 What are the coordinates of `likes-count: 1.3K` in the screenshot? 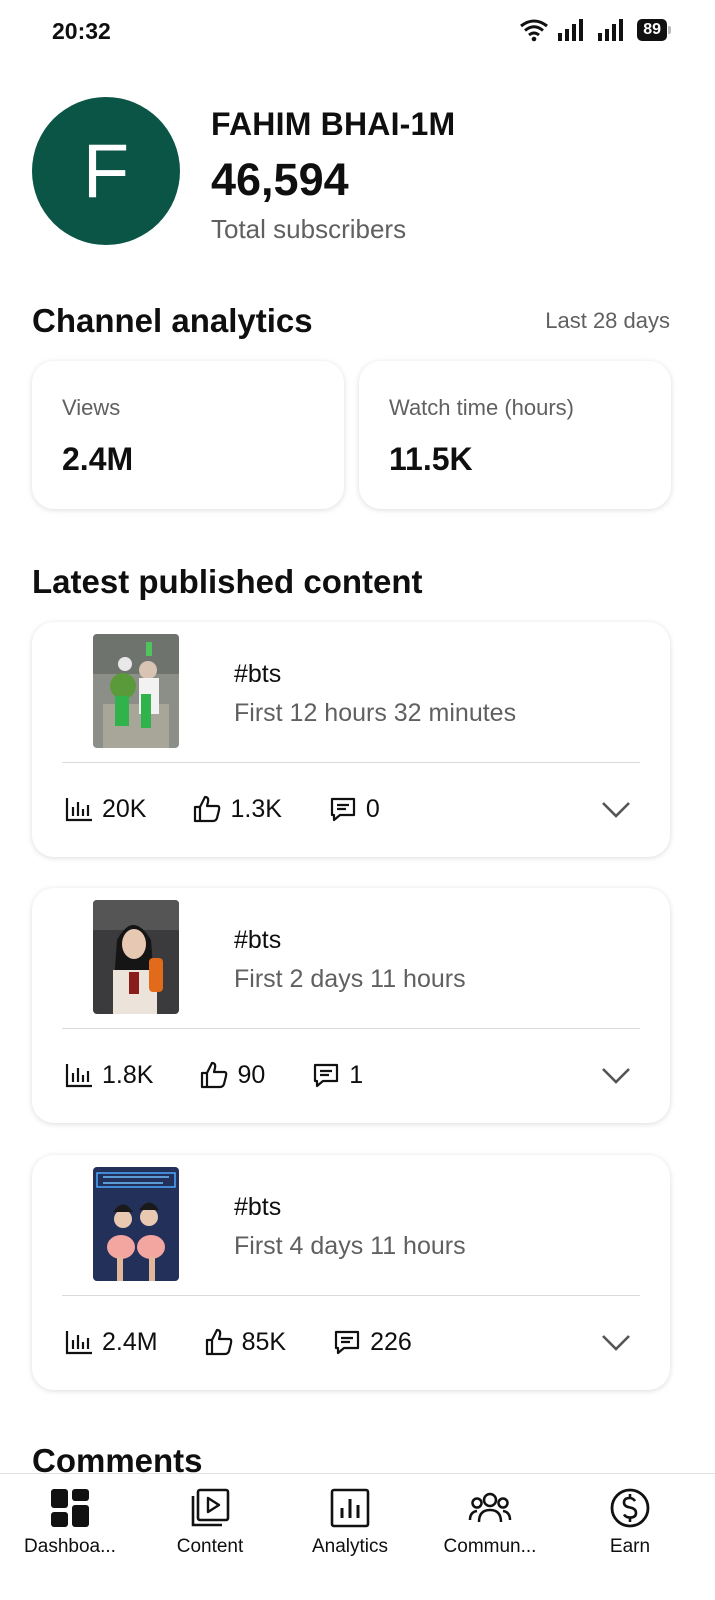 It's located at (256, 808).